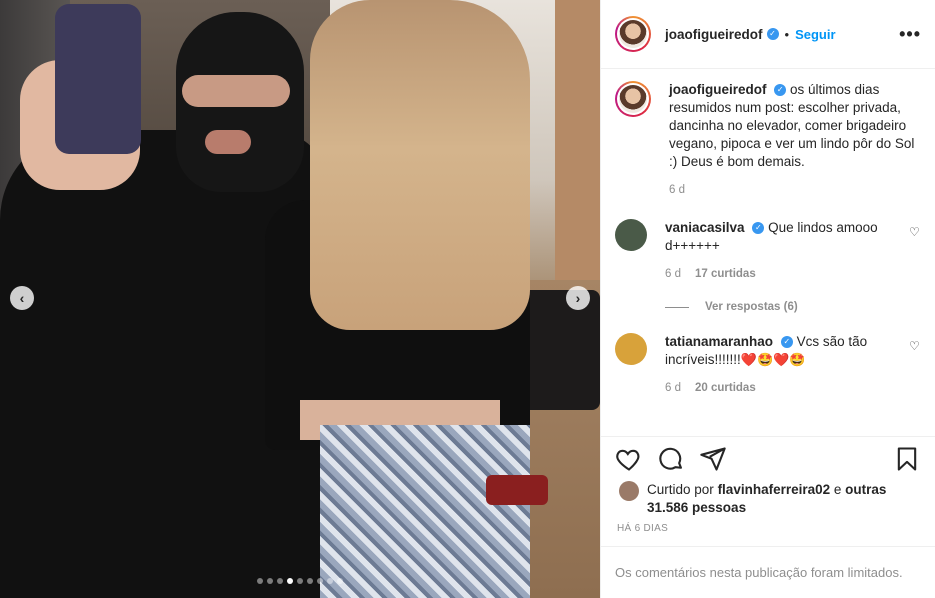 This screenshot has width=935, height=598. I want to click on author-avatar, so click(633, 34).